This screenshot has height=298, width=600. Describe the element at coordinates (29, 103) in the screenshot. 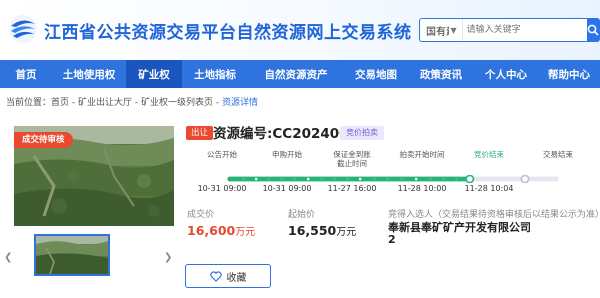

I see `breadcrumb-prefix: 当前位置：` at that location.